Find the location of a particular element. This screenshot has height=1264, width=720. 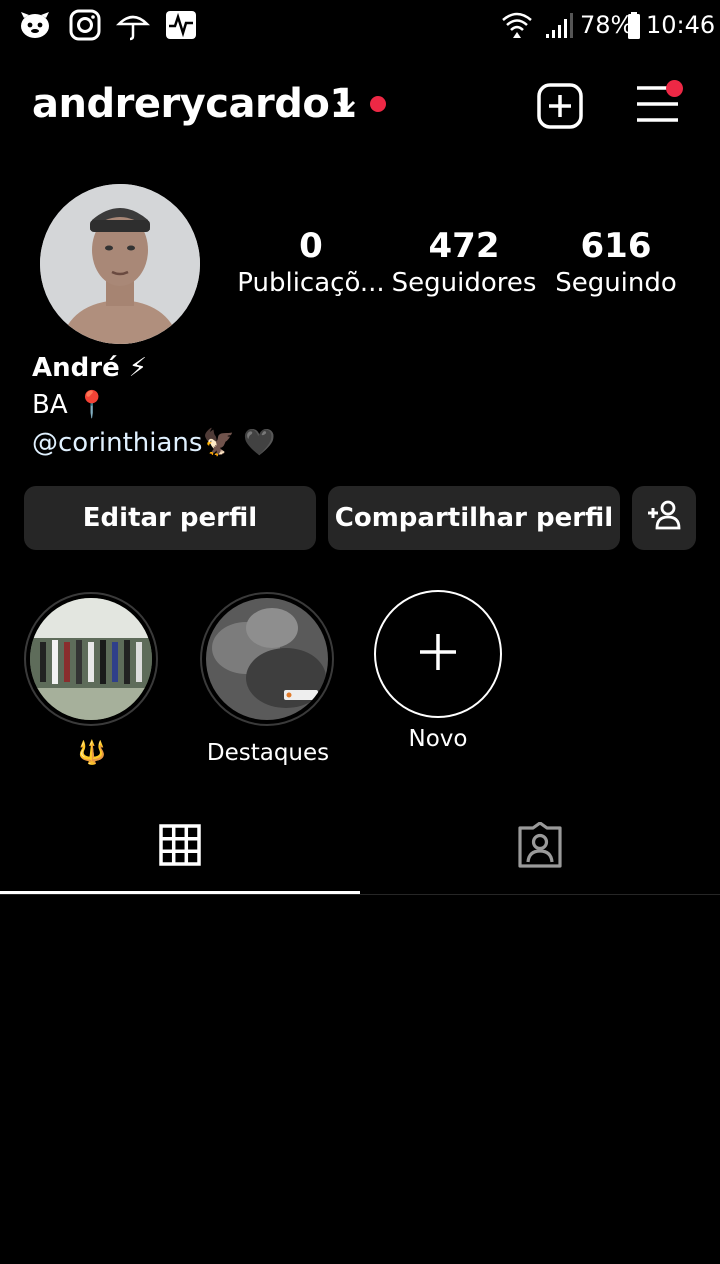

notification-dot is located at coordinates (378, 104).